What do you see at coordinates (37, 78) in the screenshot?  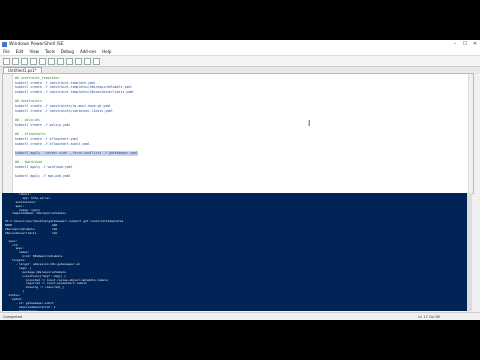 I see `editor-line-text: ## constraint_templates` at bounding box center [37, 78].